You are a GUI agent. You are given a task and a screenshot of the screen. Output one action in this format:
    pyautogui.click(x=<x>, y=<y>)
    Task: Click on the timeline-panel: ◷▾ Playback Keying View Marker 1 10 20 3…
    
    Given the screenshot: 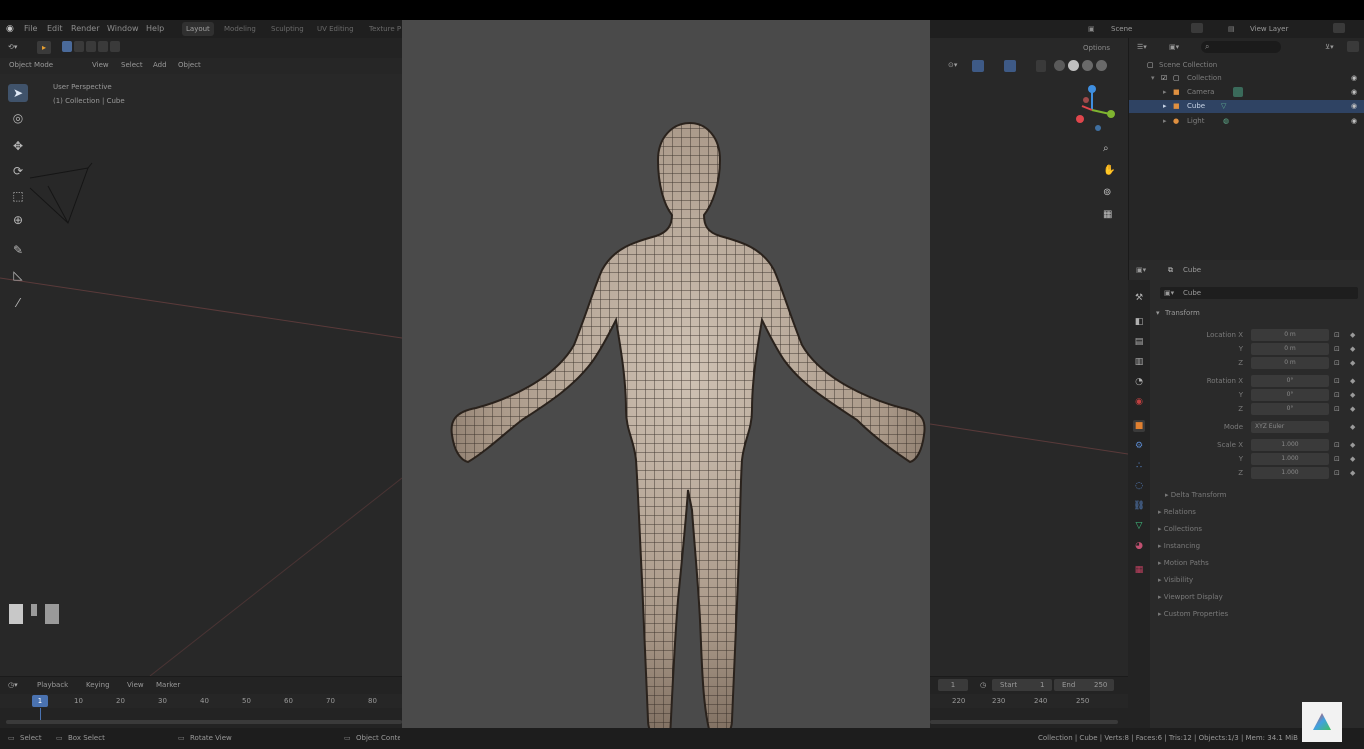 What is the action you would take?
    pyautogui.click(x=201, y=702)
    